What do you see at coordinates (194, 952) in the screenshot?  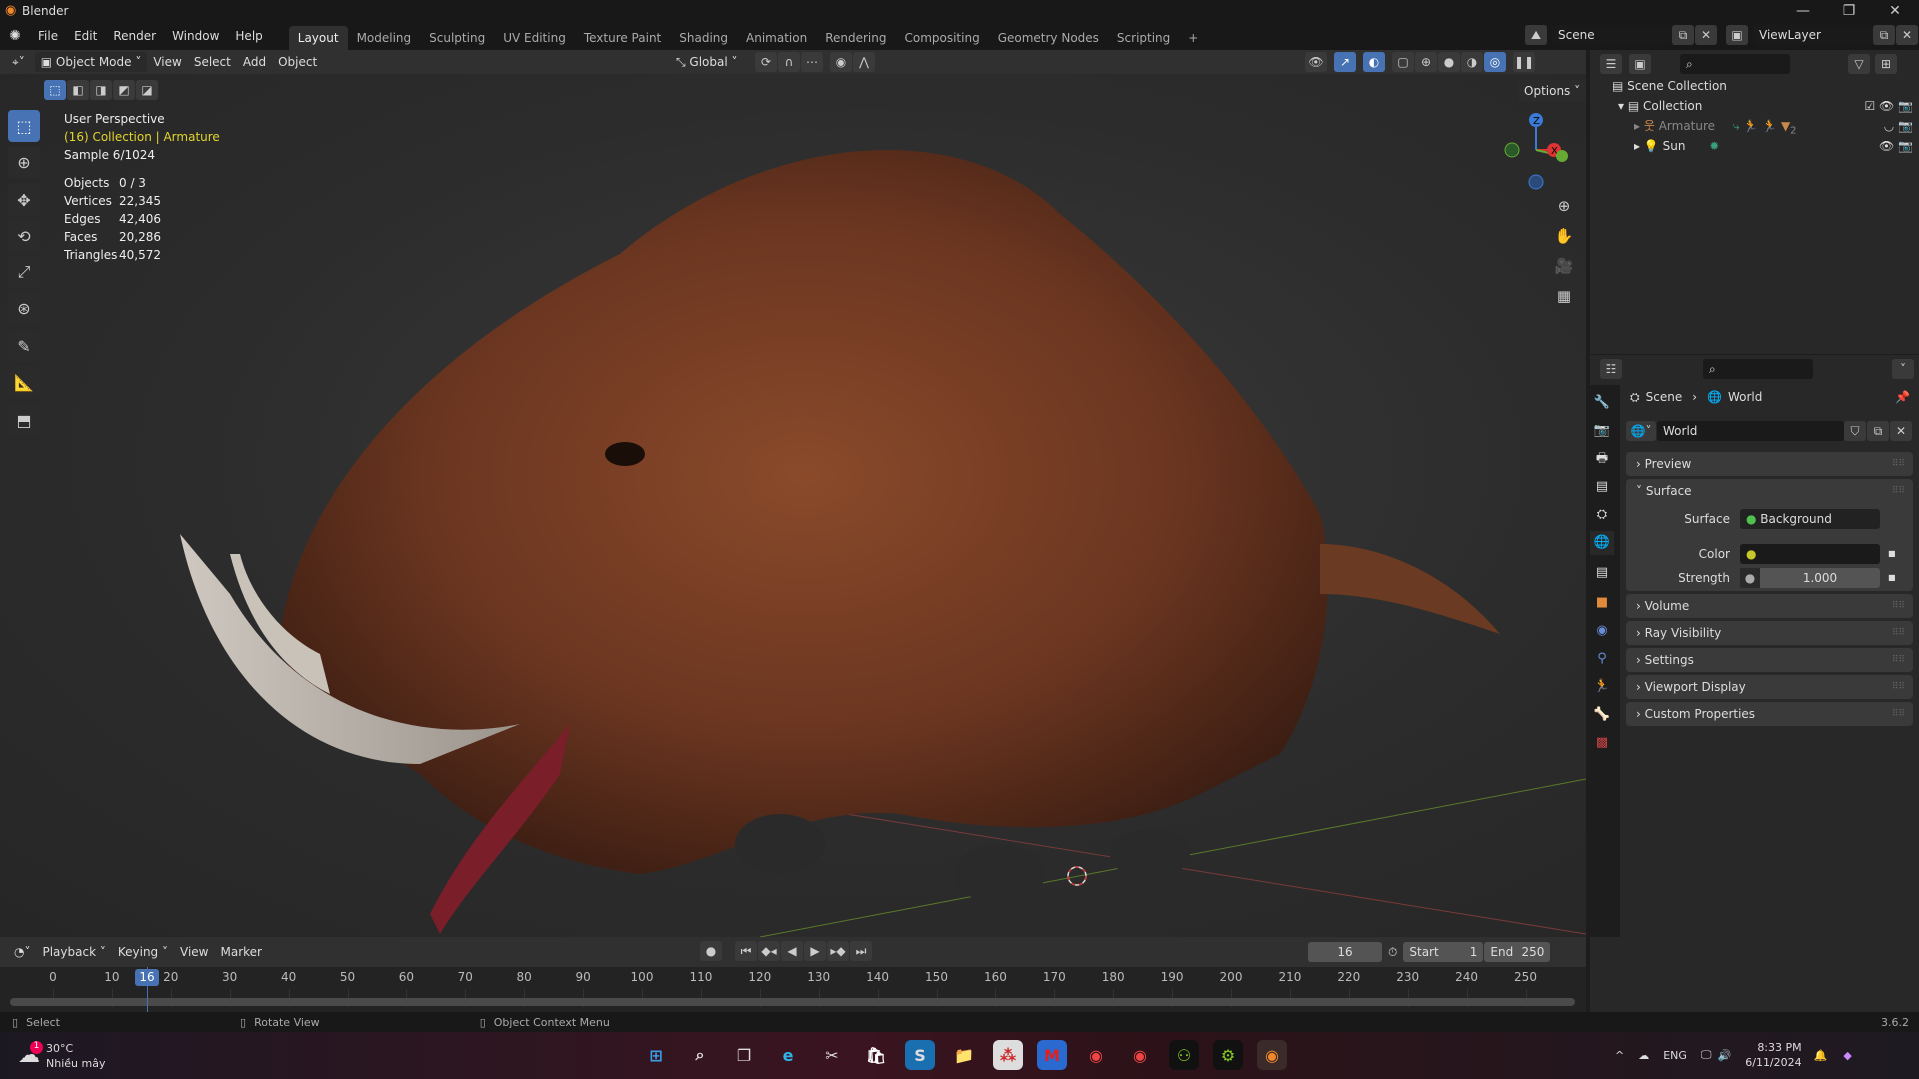 I see `menu-timeline-view: View` at bounding box center [194, 952].